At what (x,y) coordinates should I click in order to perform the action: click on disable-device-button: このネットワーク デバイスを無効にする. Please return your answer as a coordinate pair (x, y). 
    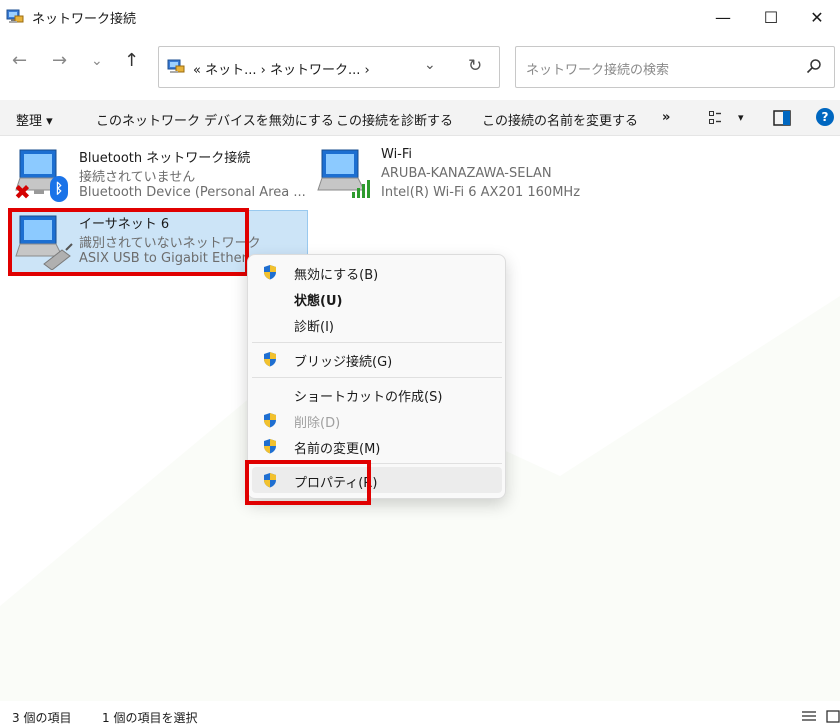
    Looking at the image, I should click on (215, 119).